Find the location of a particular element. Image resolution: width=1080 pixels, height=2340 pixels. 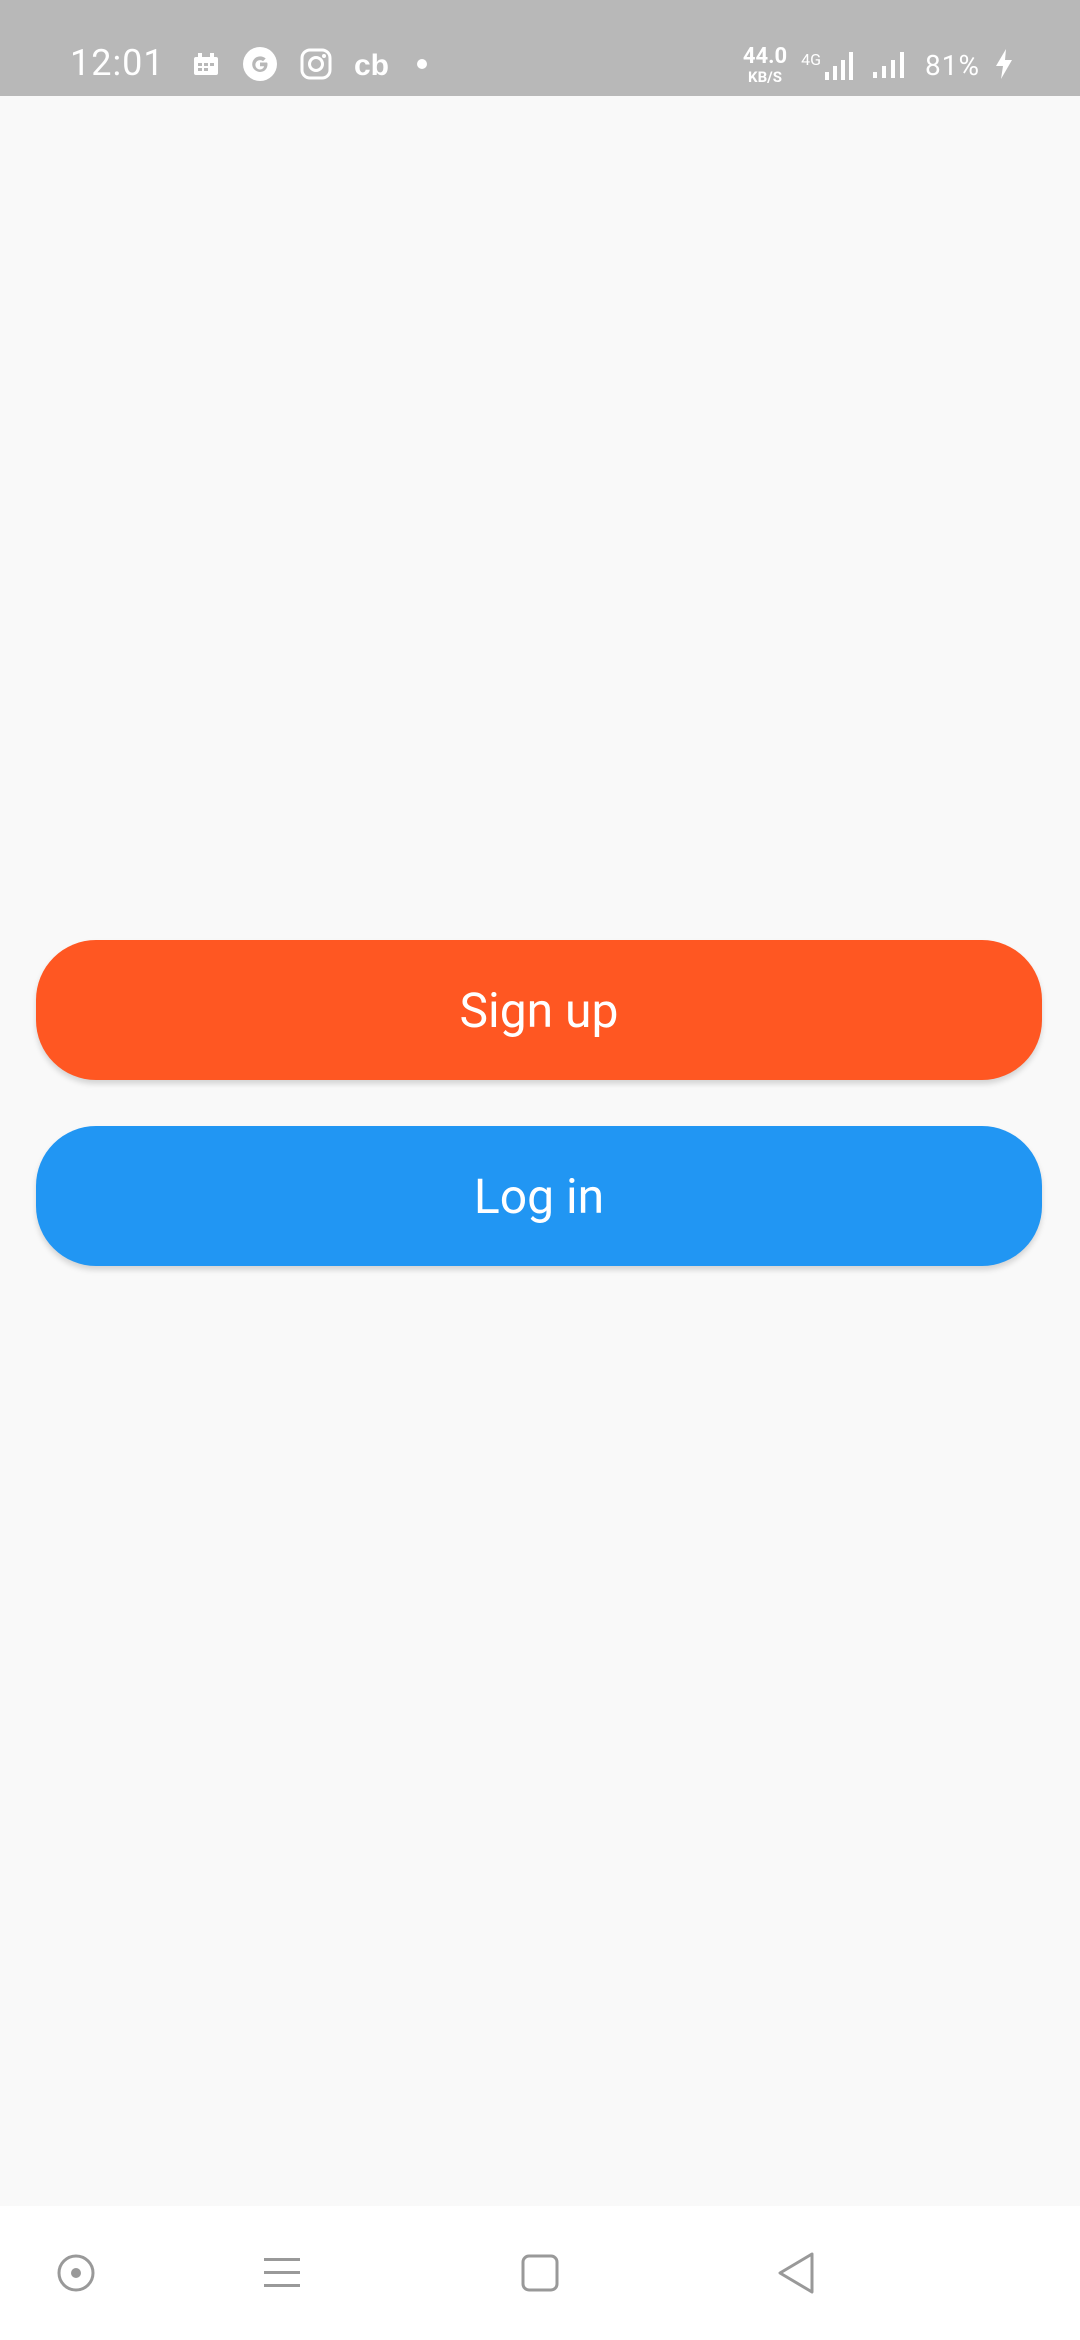

home-icon is located at coordinates (540, 2273).